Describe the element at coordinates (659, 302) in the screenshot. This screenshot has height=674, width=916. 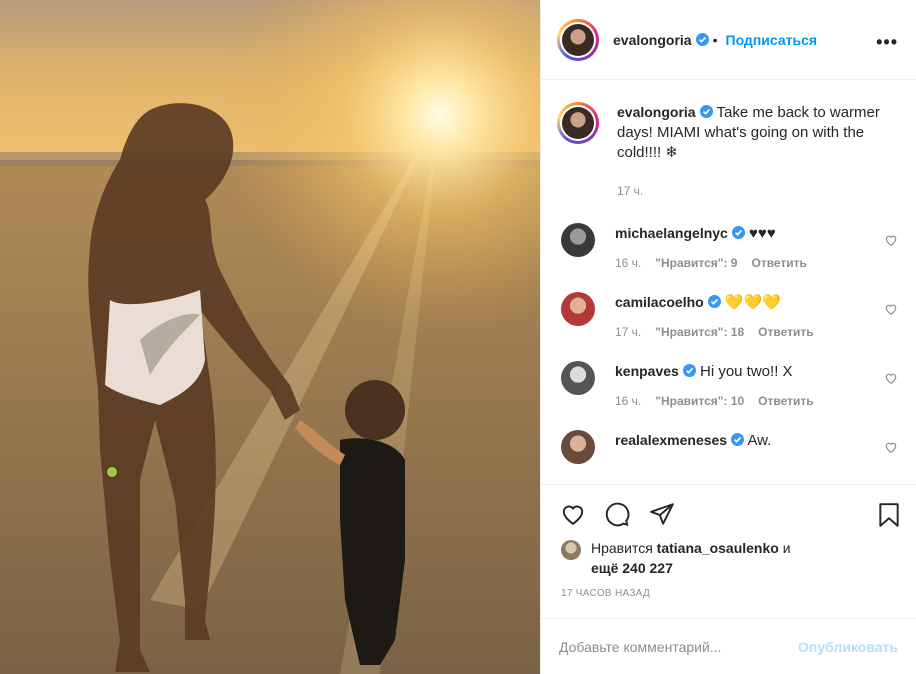
I see `comment-username: camilacoelho` at that location.